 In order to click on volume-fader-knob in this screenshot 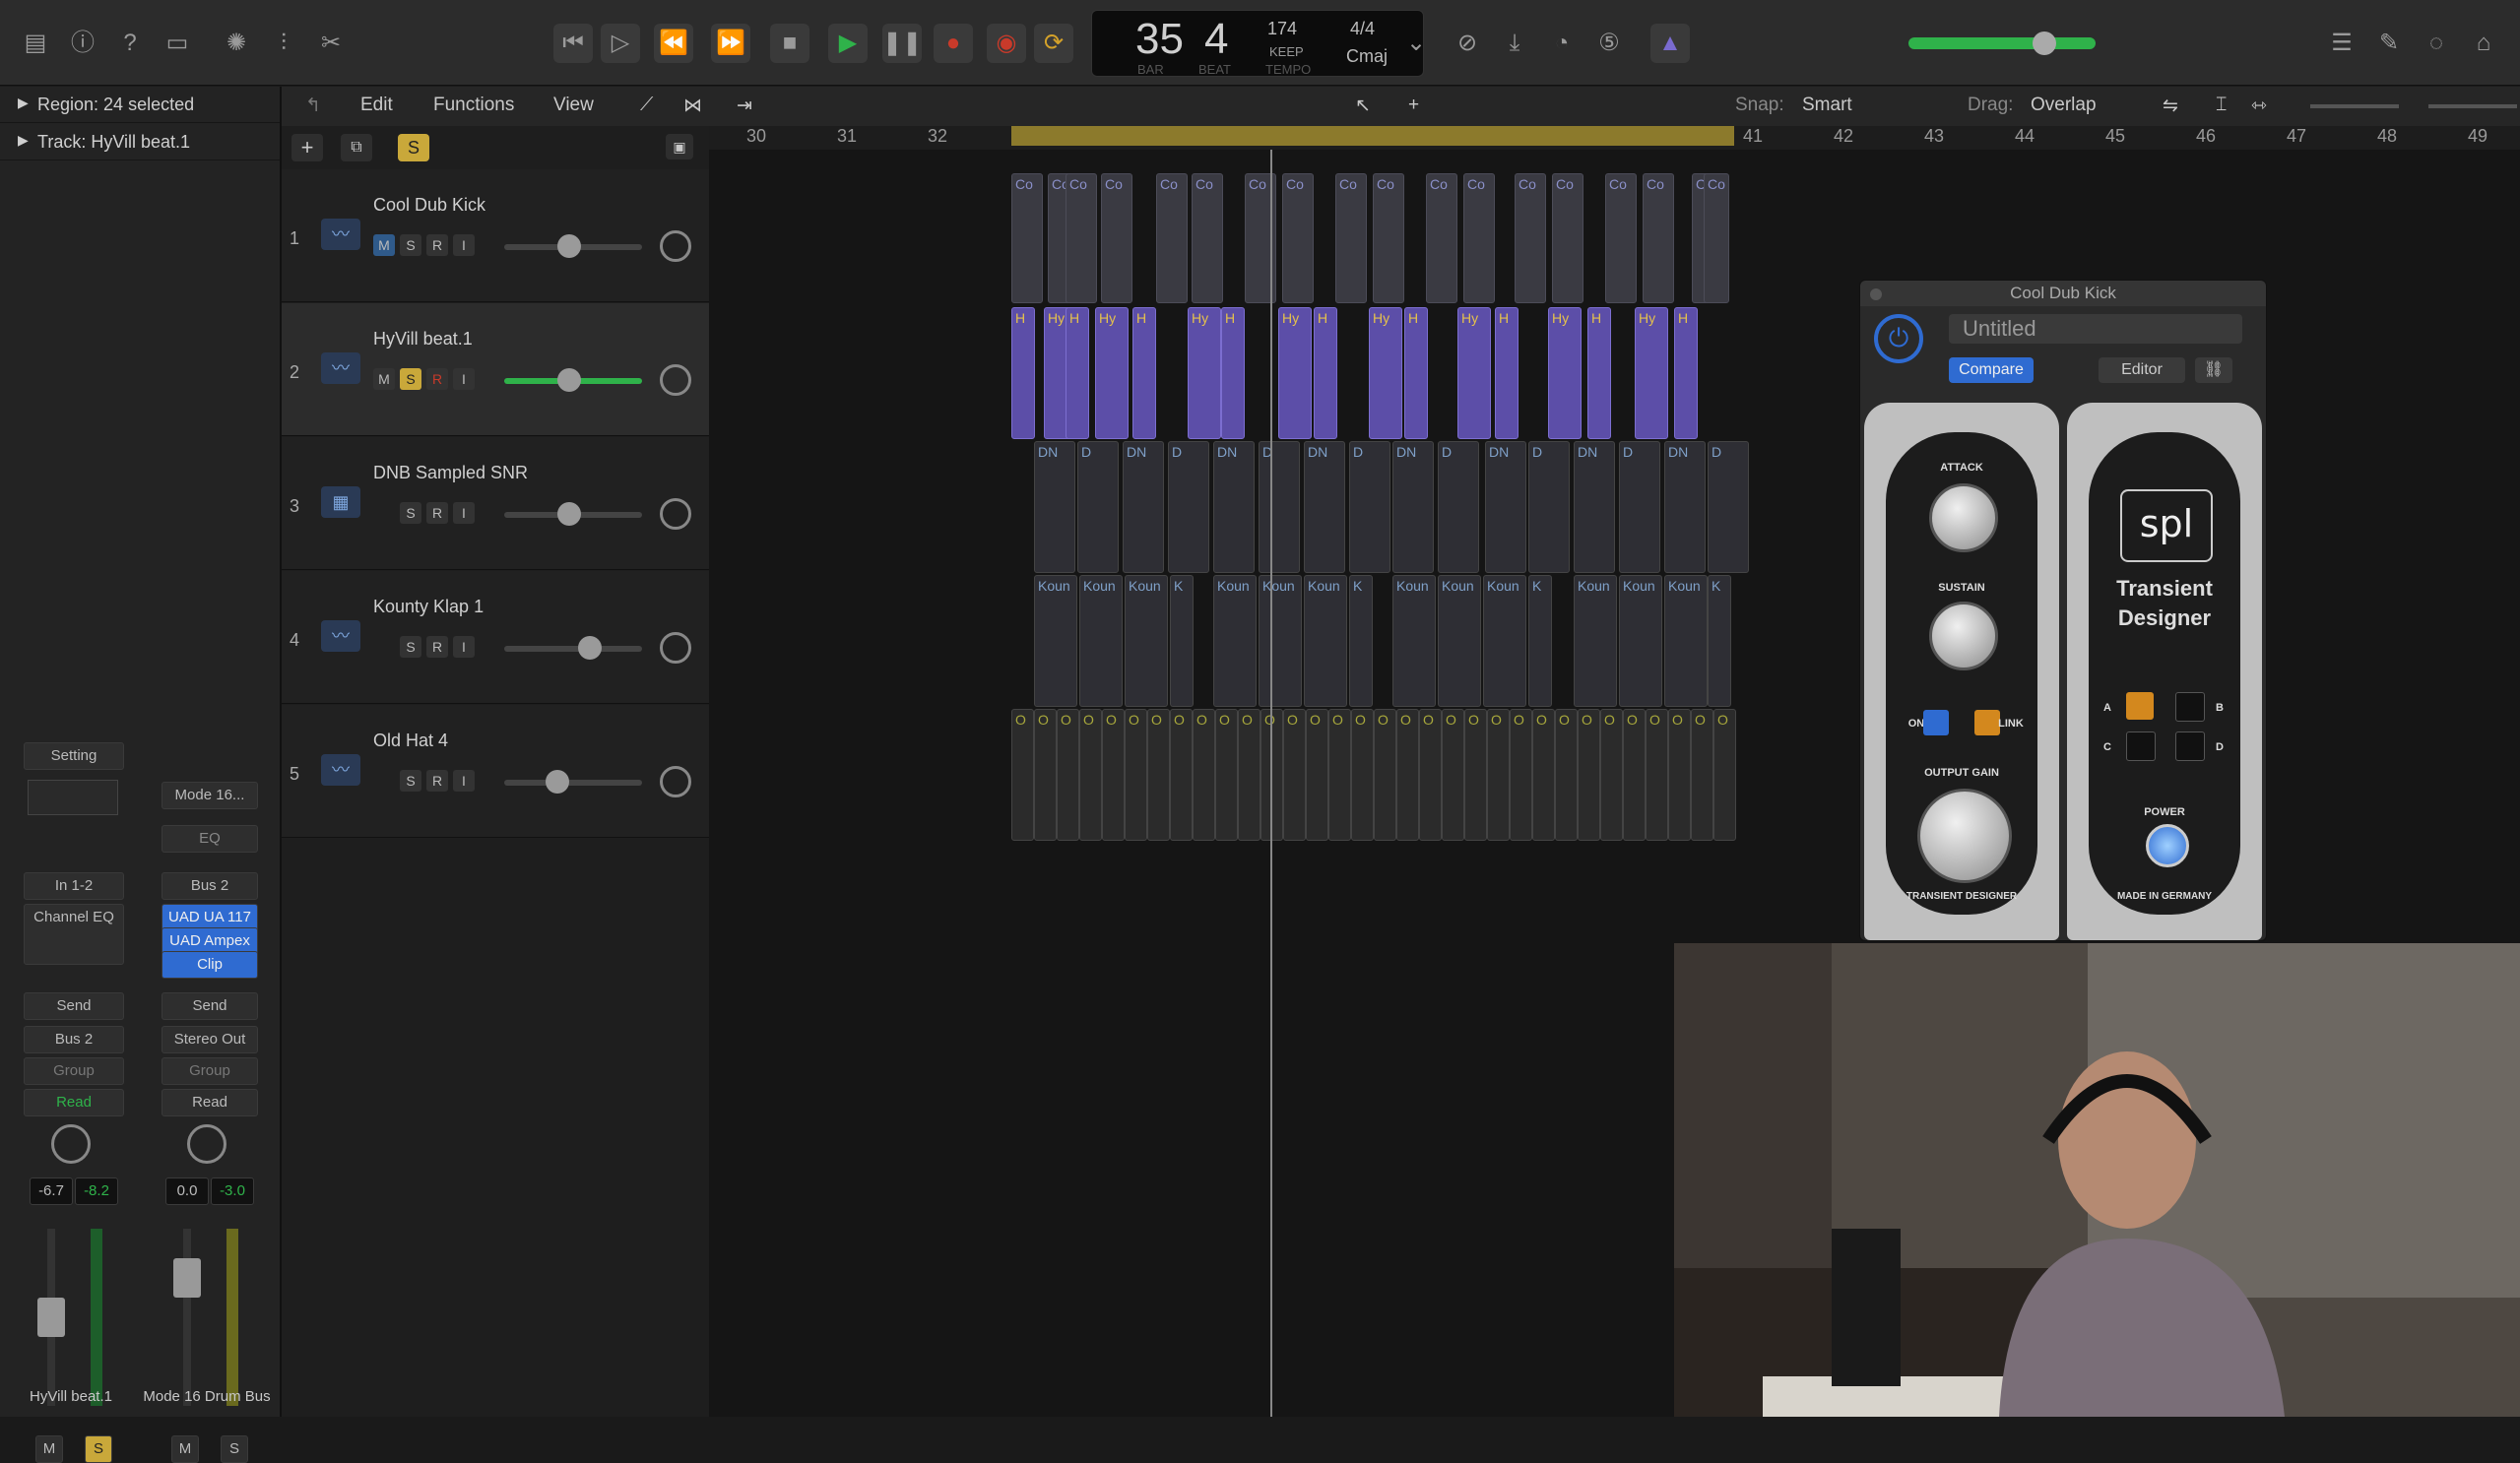, I will do `click(187, 1278)`.